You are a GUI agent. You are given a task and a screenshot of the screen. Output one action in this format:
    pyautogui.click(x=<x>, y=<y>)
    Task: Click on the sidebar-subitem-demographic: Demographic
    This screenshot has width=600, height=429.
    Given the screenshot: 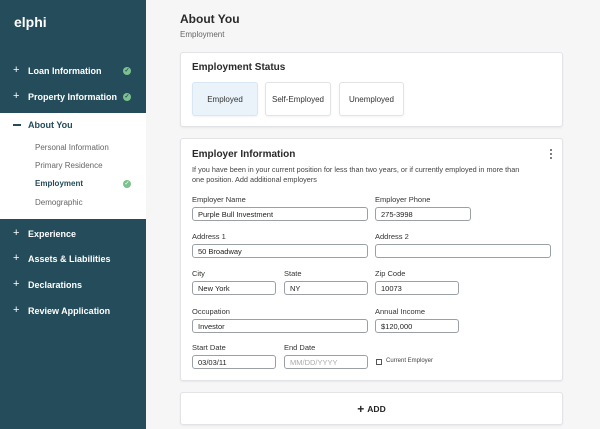 What is the action you would take?
    pyautogui.click(x=59, y=202)
    